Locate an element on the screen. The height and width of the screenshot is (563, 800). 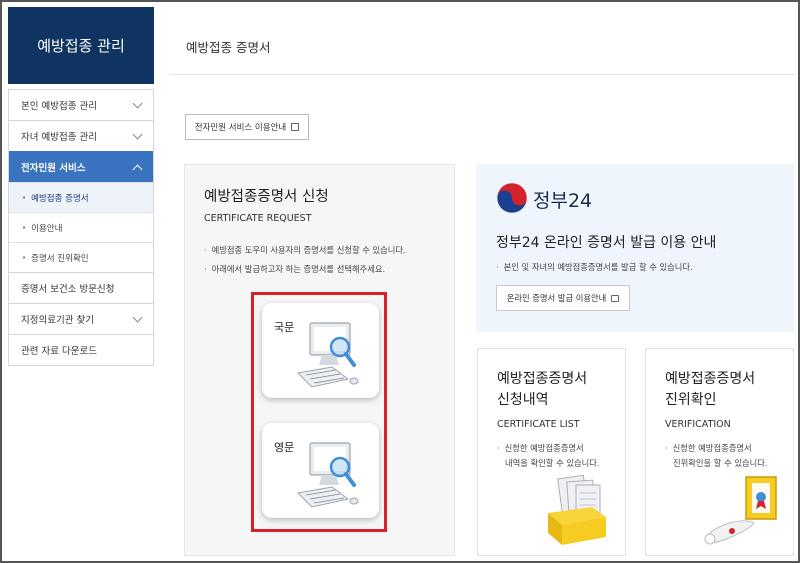
sidebar-item-child-vaccination: 자녀 예방접종 관리 is located at coordinates (81, 135).